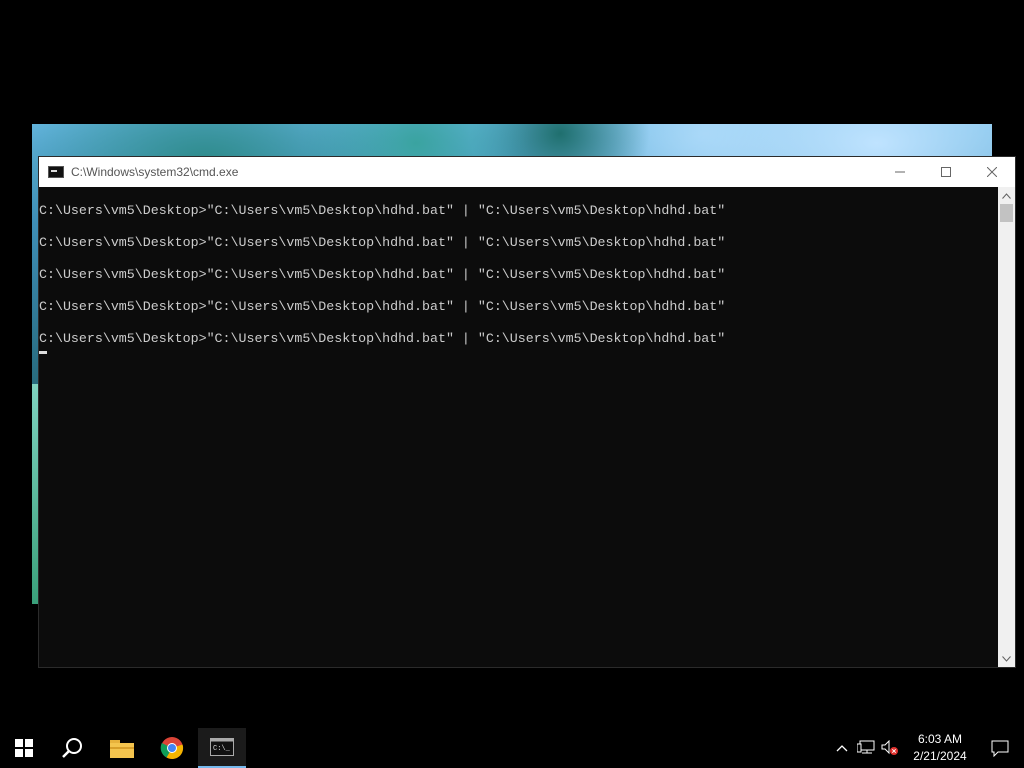  I want to click on show-hidden-icons-button, so click(842, 748).